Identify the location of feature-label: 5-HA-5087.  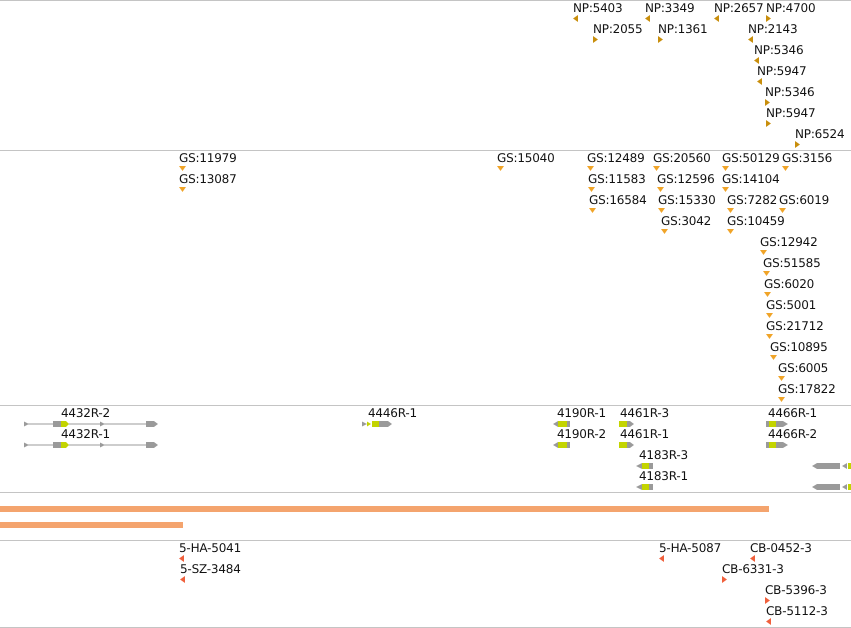
(690, 548).